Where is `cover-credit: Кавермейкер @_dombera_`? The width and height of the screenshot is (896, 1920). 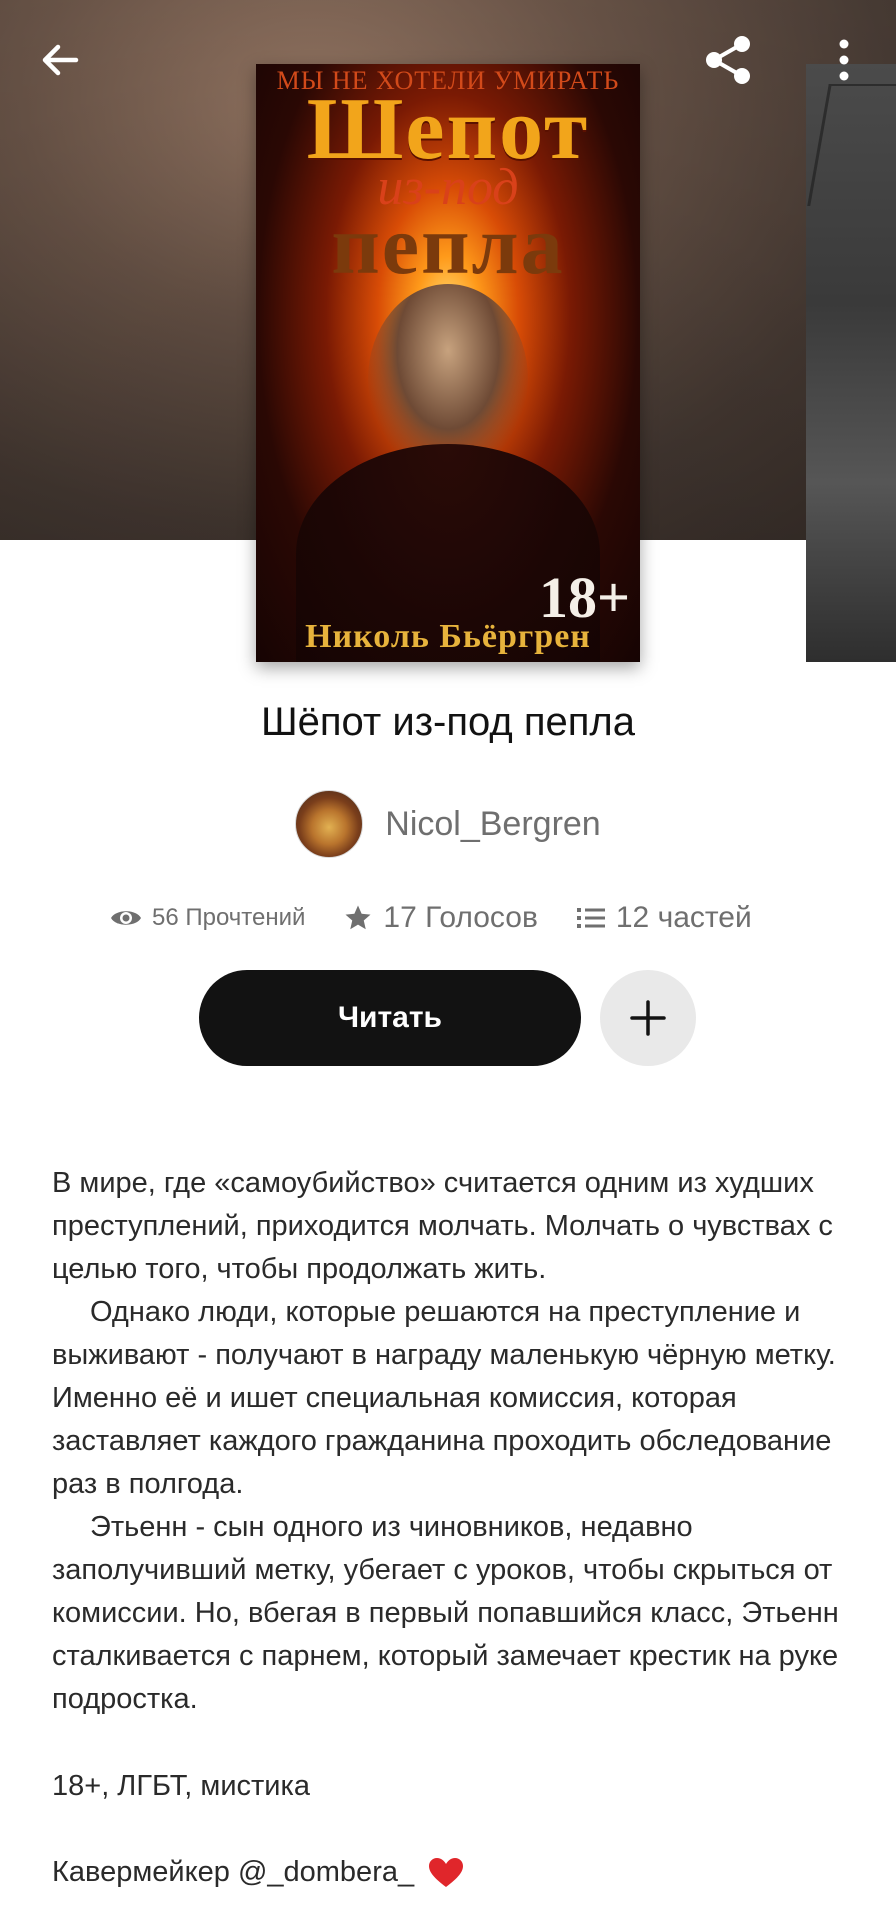
cover-credit: Кавермейкер @_dombera_ is located at coordinates (258, 1872).